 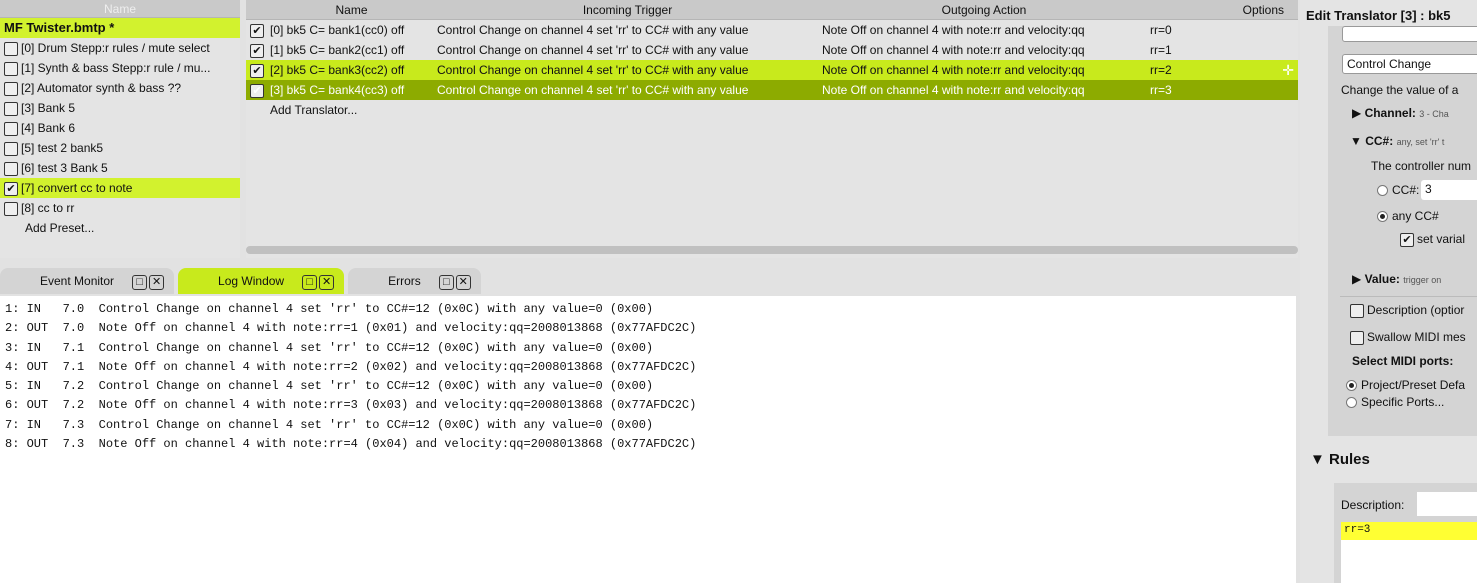 What do you see at coordinates (120, 148) in the screenshot?
I see `preset-item: [5] test 2 bank5` at bounding box center [120, 148].